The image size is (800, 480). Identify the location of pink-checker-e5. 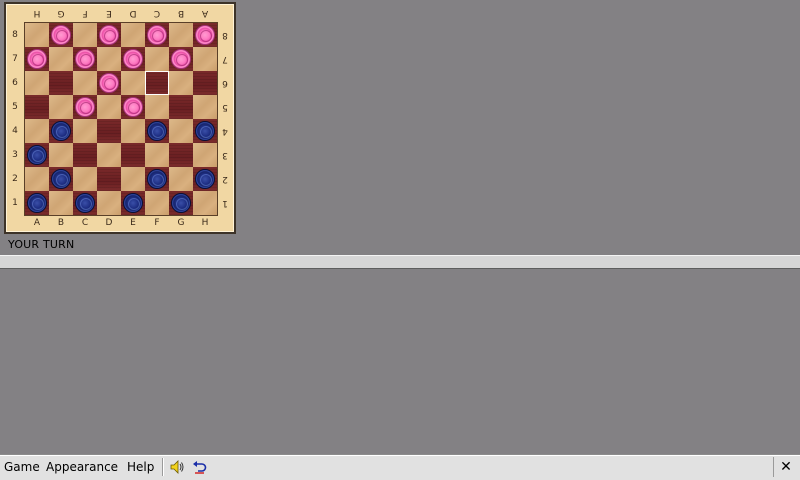
(133, 107).